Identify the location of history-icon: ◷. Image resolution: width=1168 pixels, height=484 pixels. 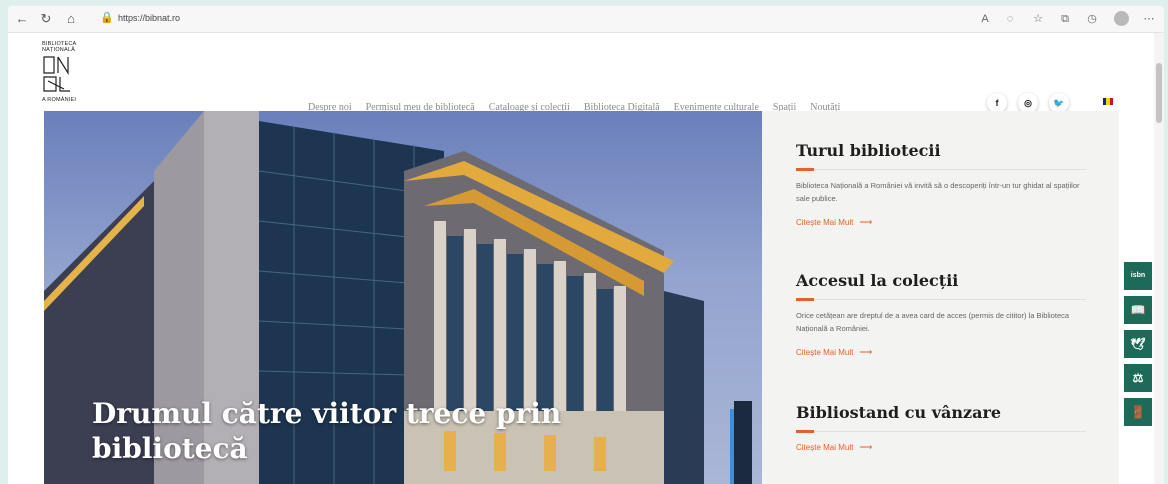
(1092, 19).